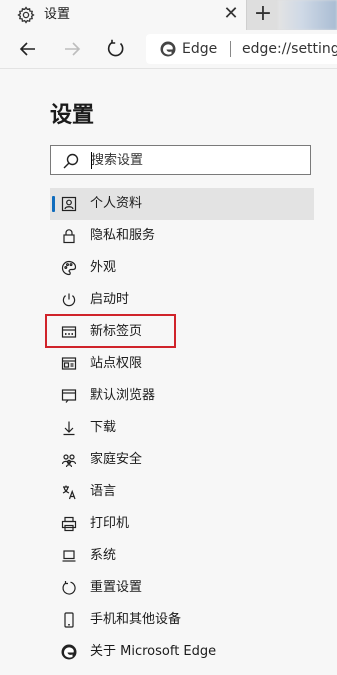 The width and height of the screenshot is (337, 675). What do you see at coordinates (116, 203) in the screenshot?
I see `sidebar-item-label: 个人资料` at bounding box center [116, 203].